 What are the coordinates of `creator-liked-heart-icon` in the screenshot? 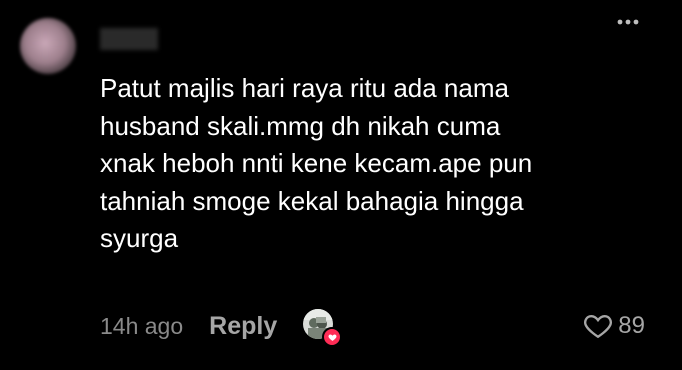 It's located at (332, 337).